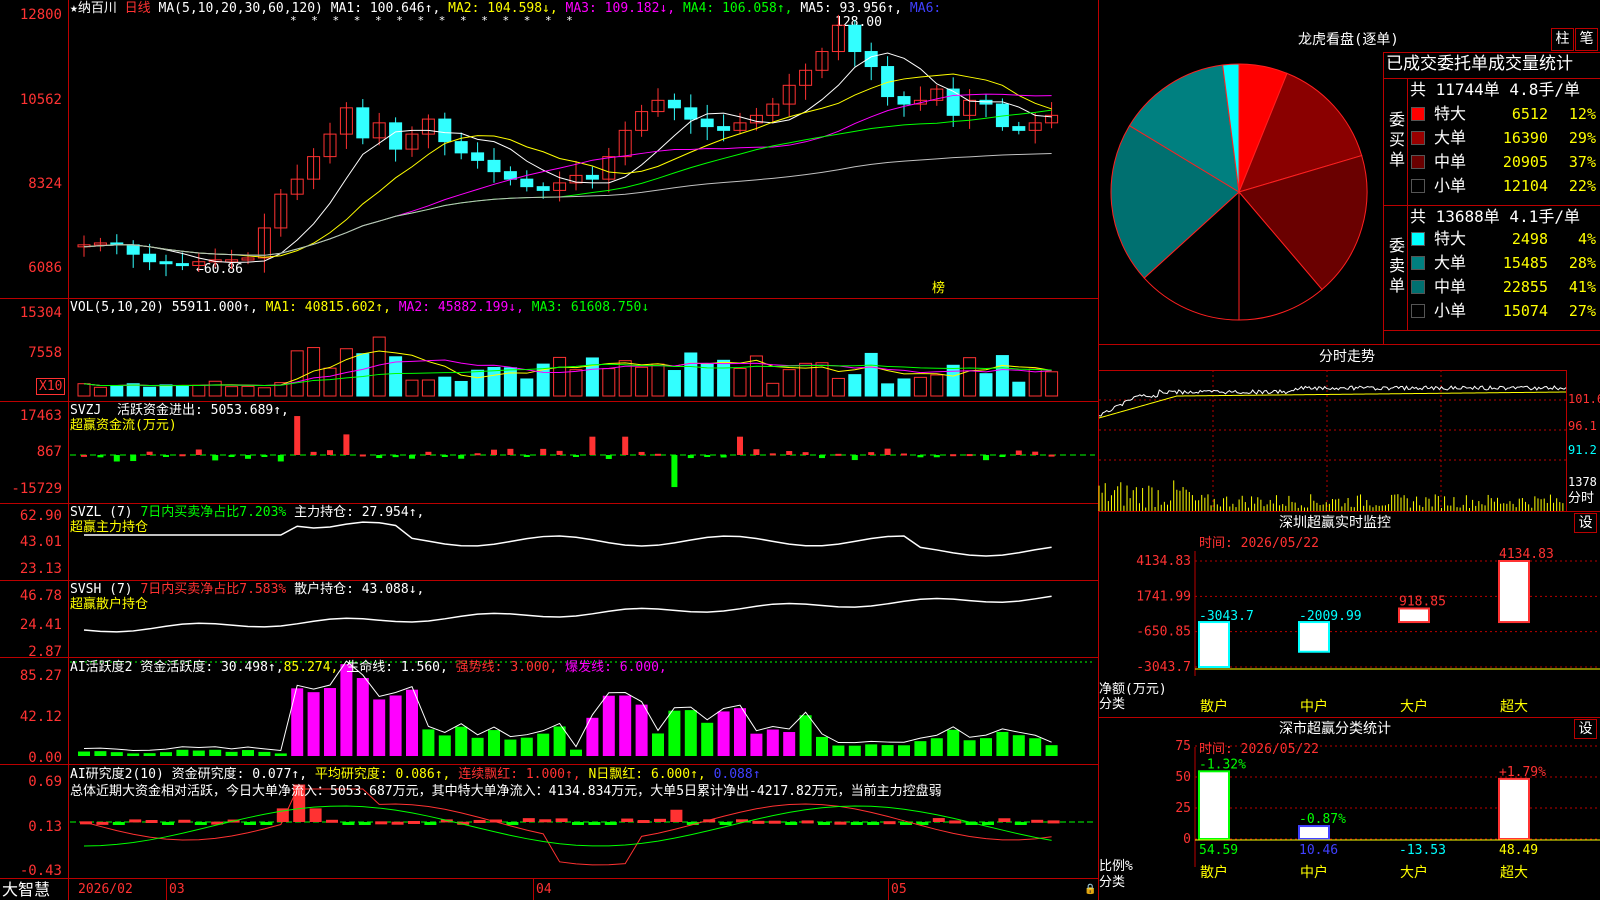 The height and width of the screenshot is (900, 1600). I want to click on ss-category: 超大, so click(1514, 873).